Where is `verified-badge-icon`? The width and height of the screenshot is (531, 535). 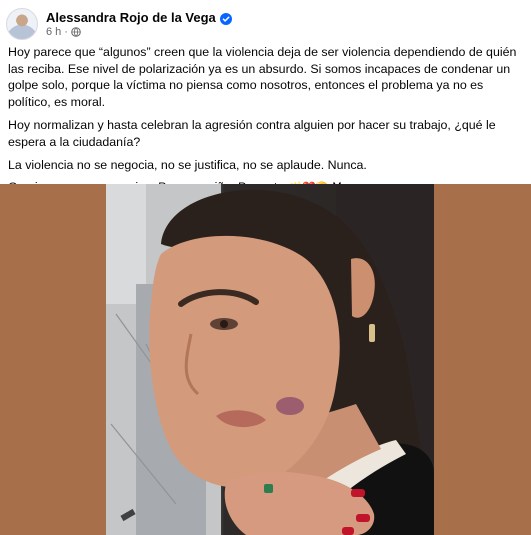 verified-badge-icon is located at coordinates (225, 18).